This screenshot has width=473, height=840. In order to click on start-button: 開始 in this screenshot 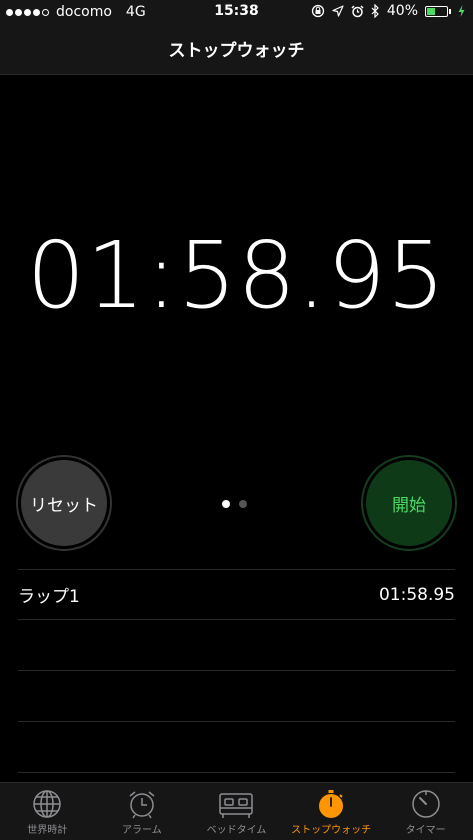, I will do `click(409, 503)`.